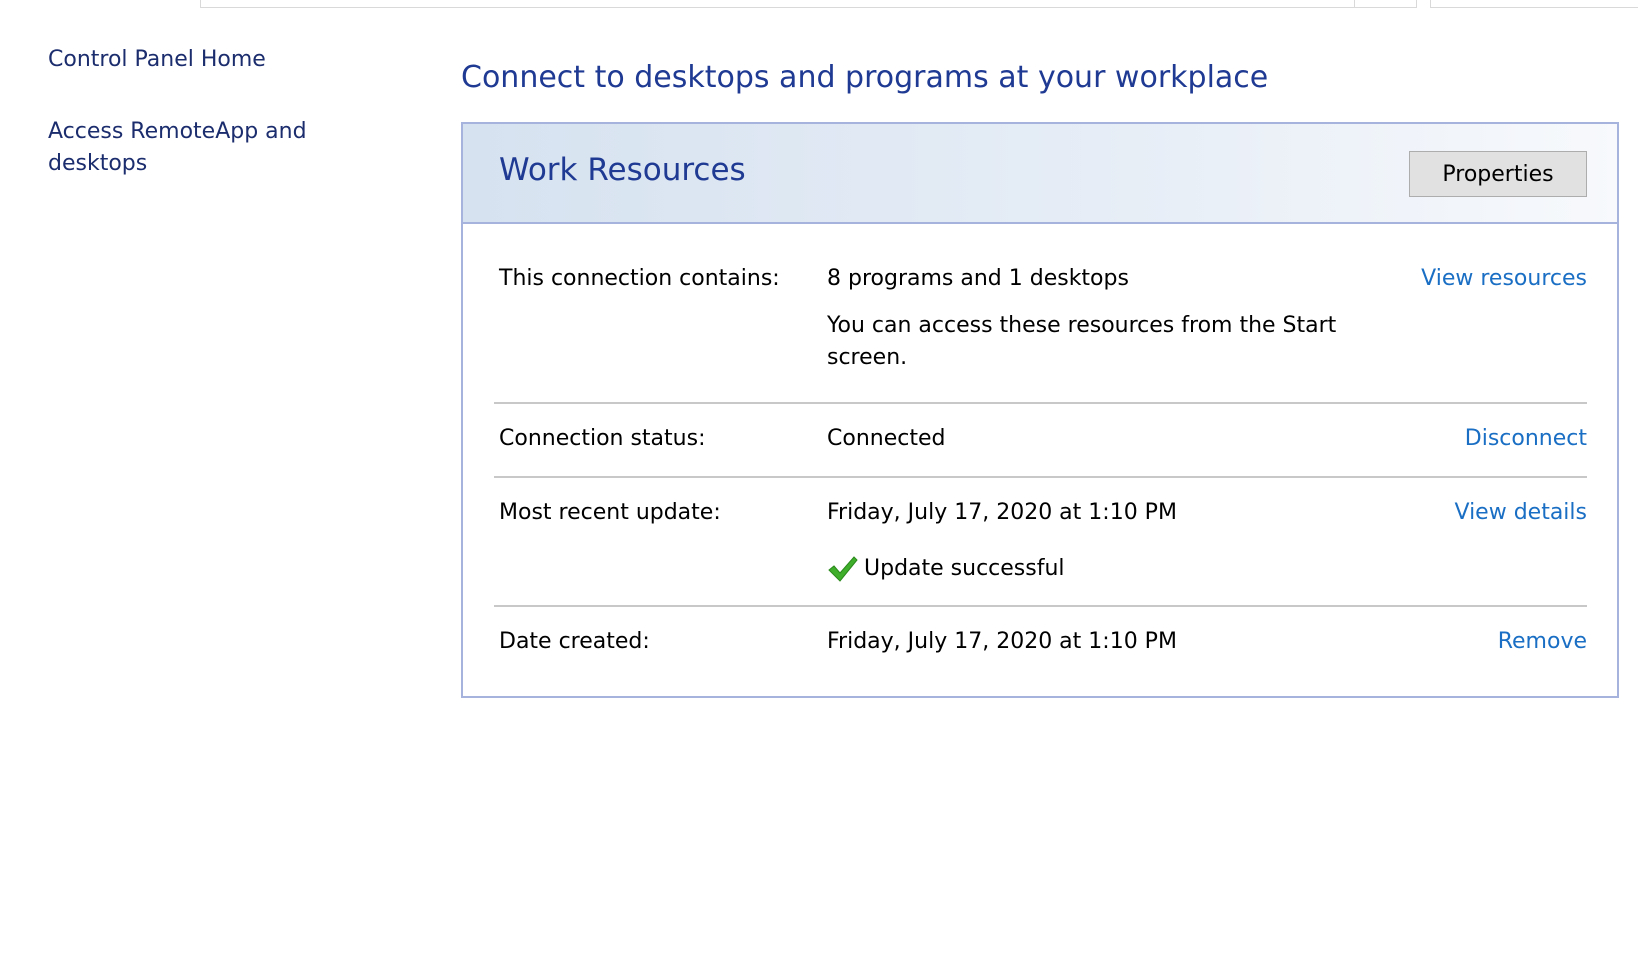  What do you see at coordinates (886, 438) in the screenshot?
I see `connection-status-value: Connected` at bounding box center [886, 438].